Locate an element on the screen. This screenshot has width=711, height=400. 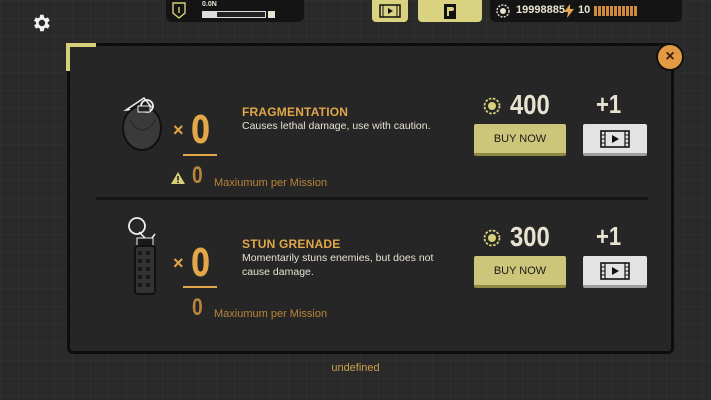
coins-value: 19998885 is located at coordinates (540, 10).